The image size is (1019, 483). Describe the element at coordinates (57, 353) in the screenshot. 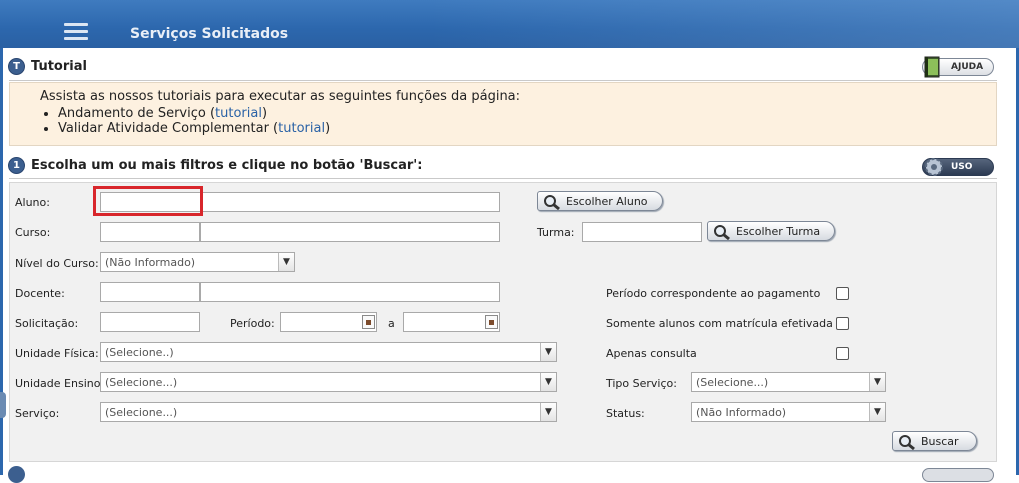

I see `unidade-fisica-label: Unidade Física:` at that location.